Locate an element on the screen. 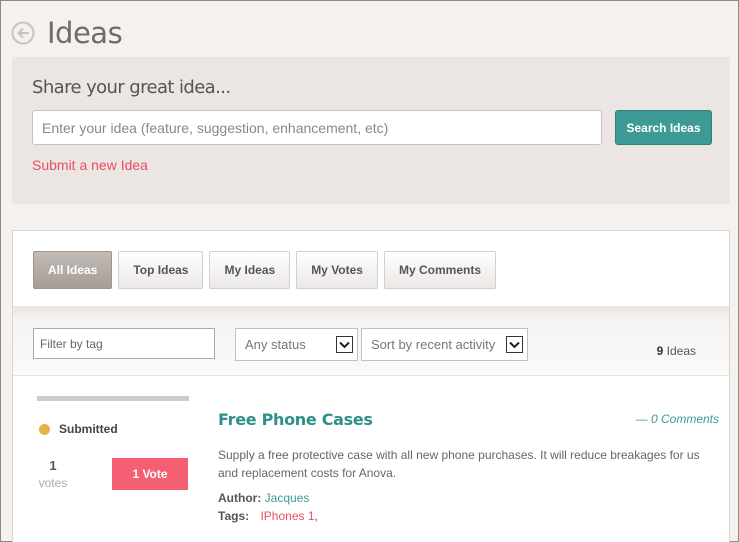 This screenshot has height=542, width=739. idea-tags-row: Tags: IPhones 1, is located at coordinates (268, 516).